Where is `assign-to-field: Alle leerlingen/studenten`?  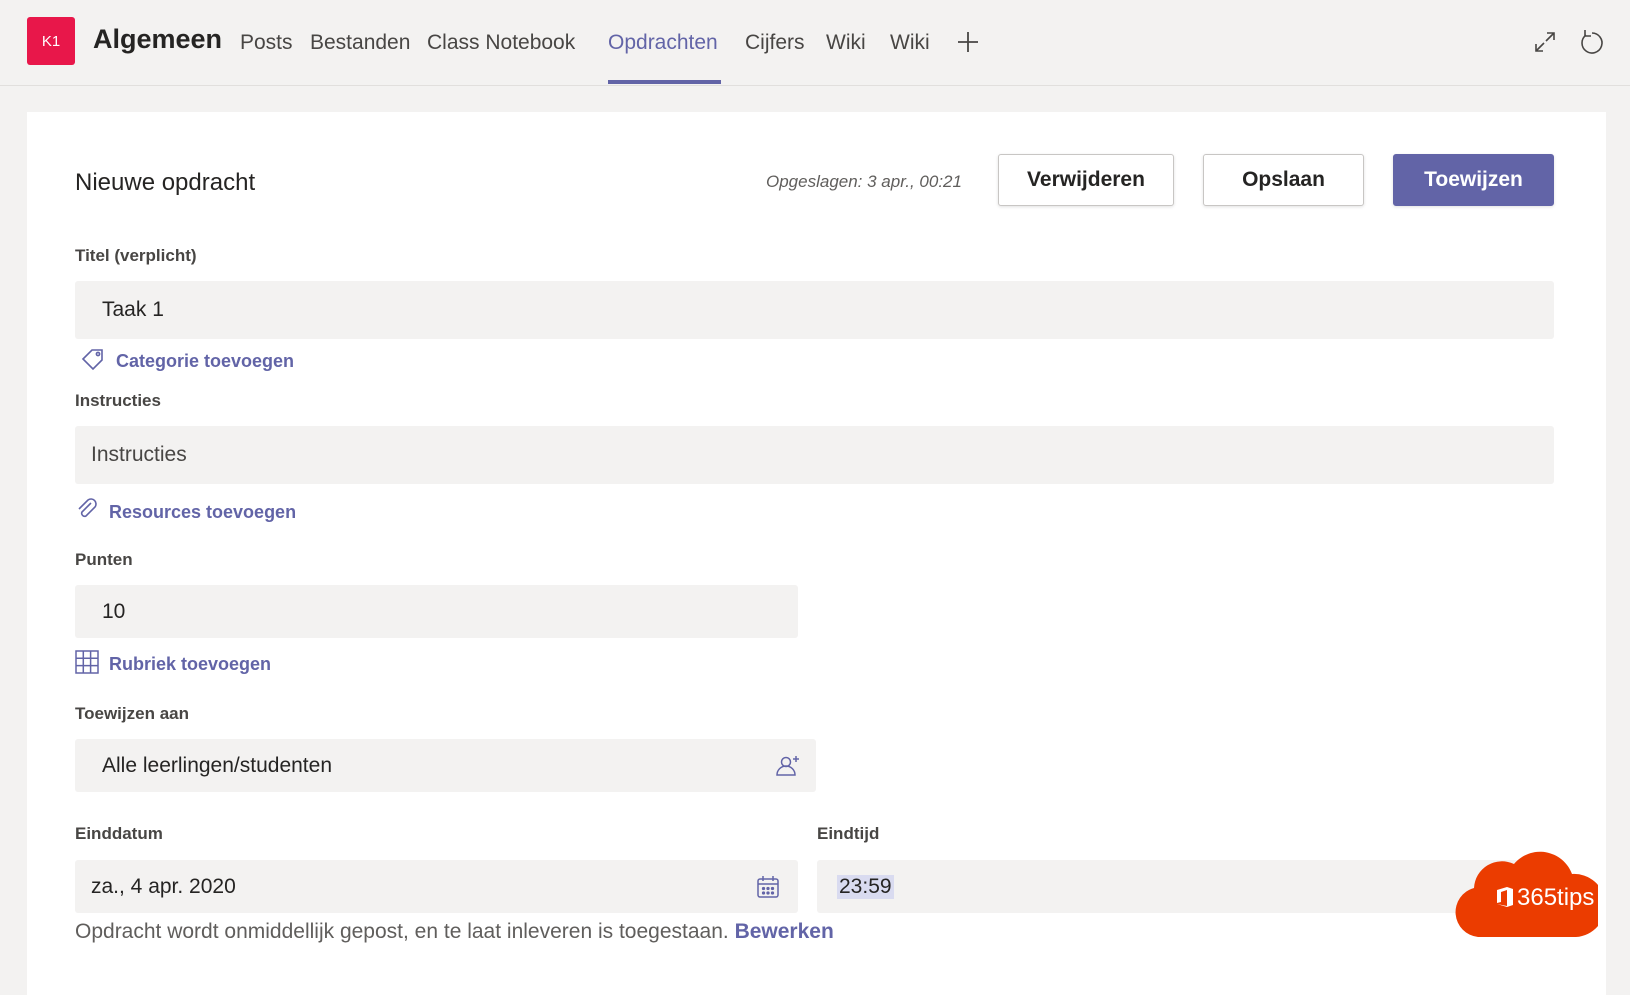 assign-to-field: Alle leerlingen/studenten is located at coordinates (445, 765).